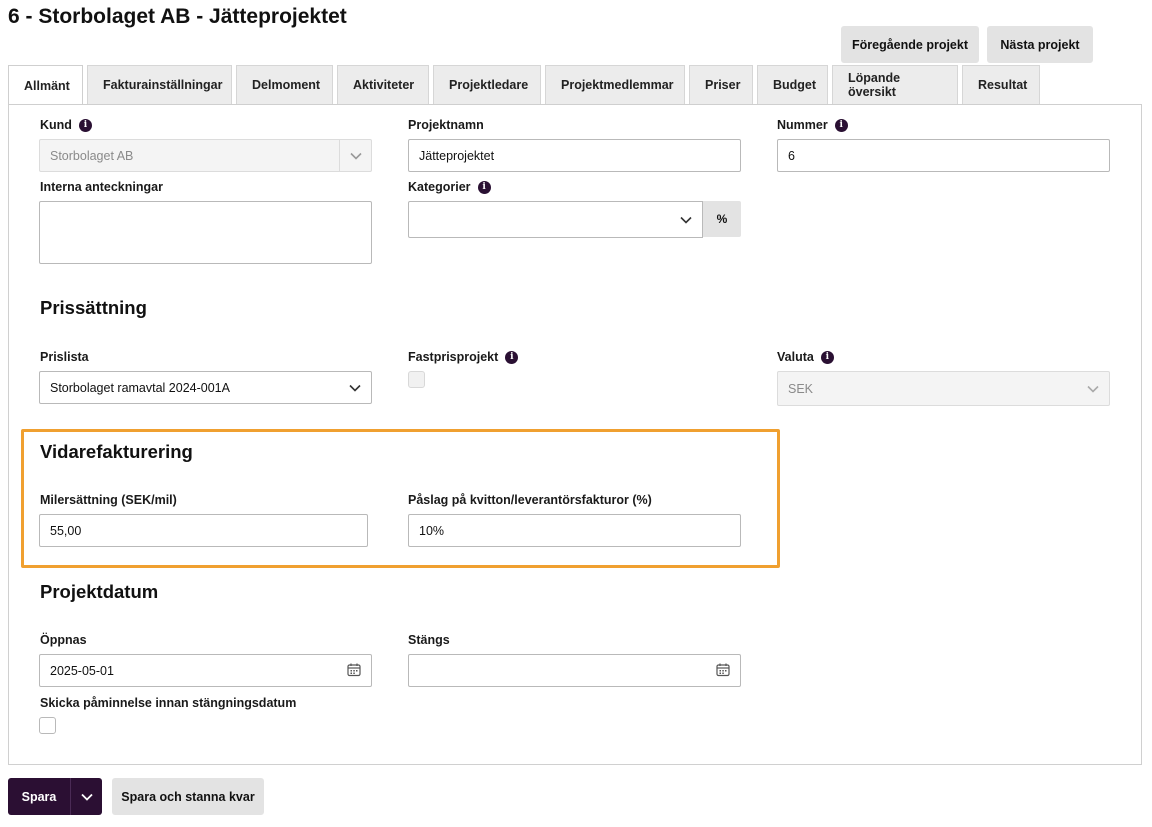  I want to click on mileage-text, so click(208, 530).